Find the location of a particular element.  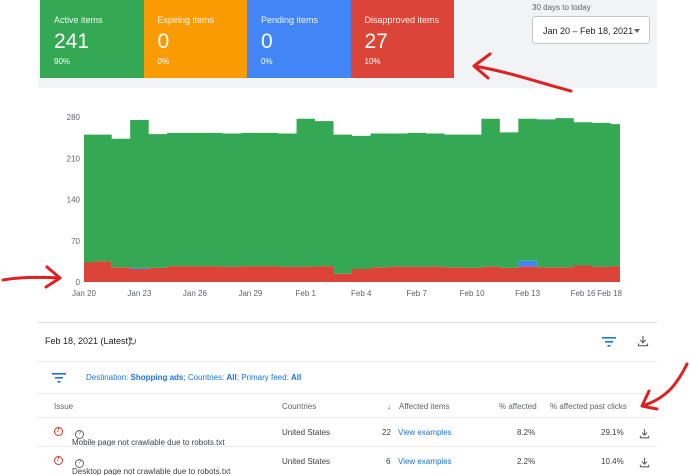

refresh-icon: ↻ is located at coordinates (132, 341).